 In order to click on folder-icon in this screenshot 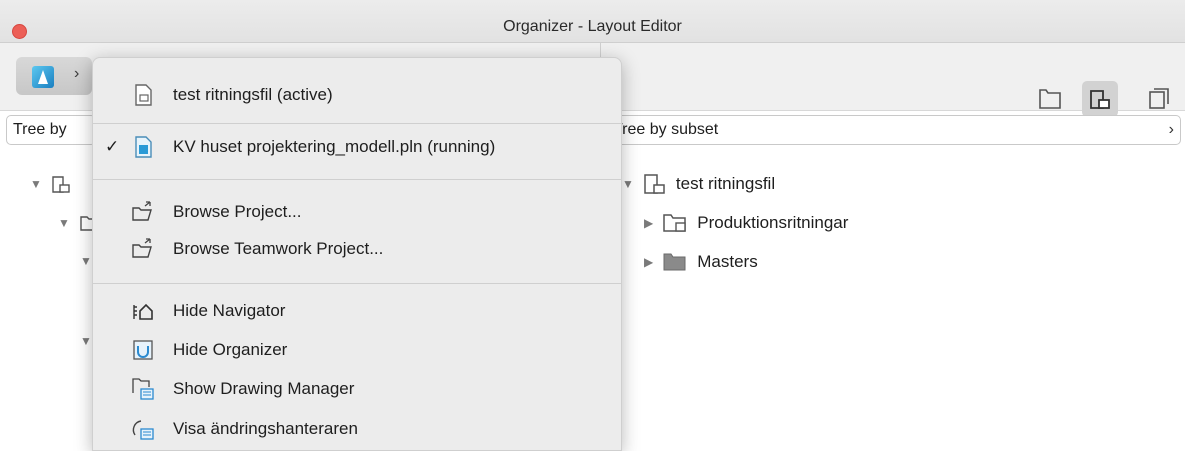, I will do `click(674, 262)`.